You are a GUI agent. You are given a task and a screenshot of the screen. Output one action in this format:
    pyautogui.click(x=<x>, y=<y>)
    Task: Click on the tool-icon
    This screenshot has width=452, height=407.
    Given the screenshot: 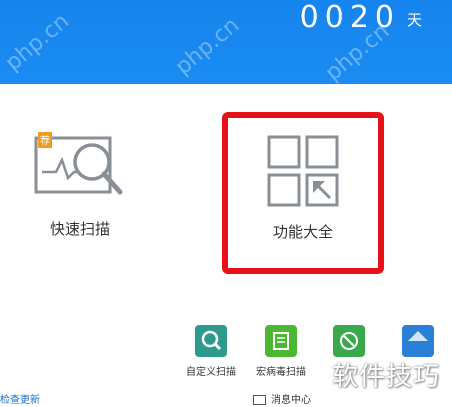 What is the action you would take?
    pyautogui.click(x=418, y=341)
    